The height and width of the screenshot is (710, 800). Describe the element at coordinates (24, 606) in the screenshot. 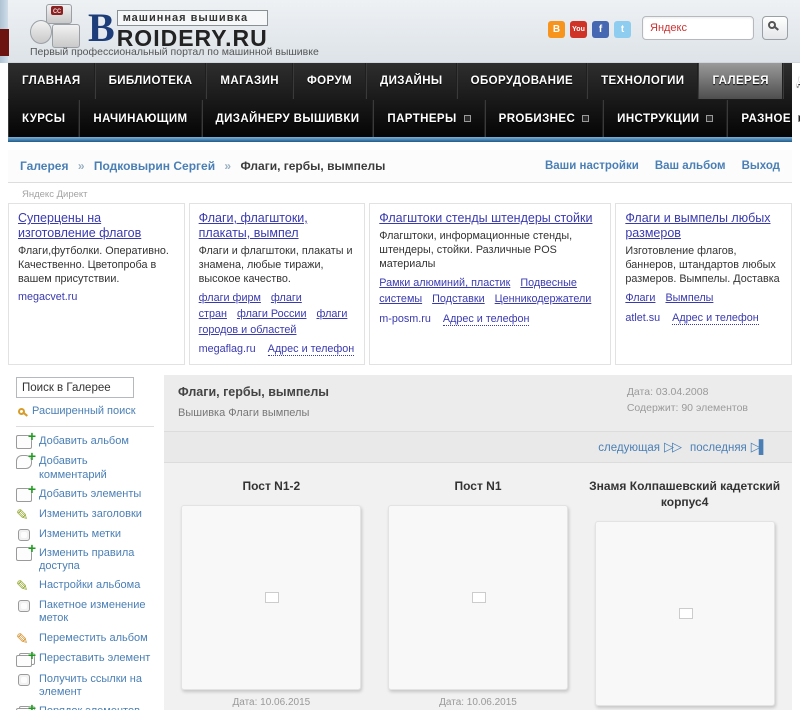

I see `batch-tags-icon` at that location.